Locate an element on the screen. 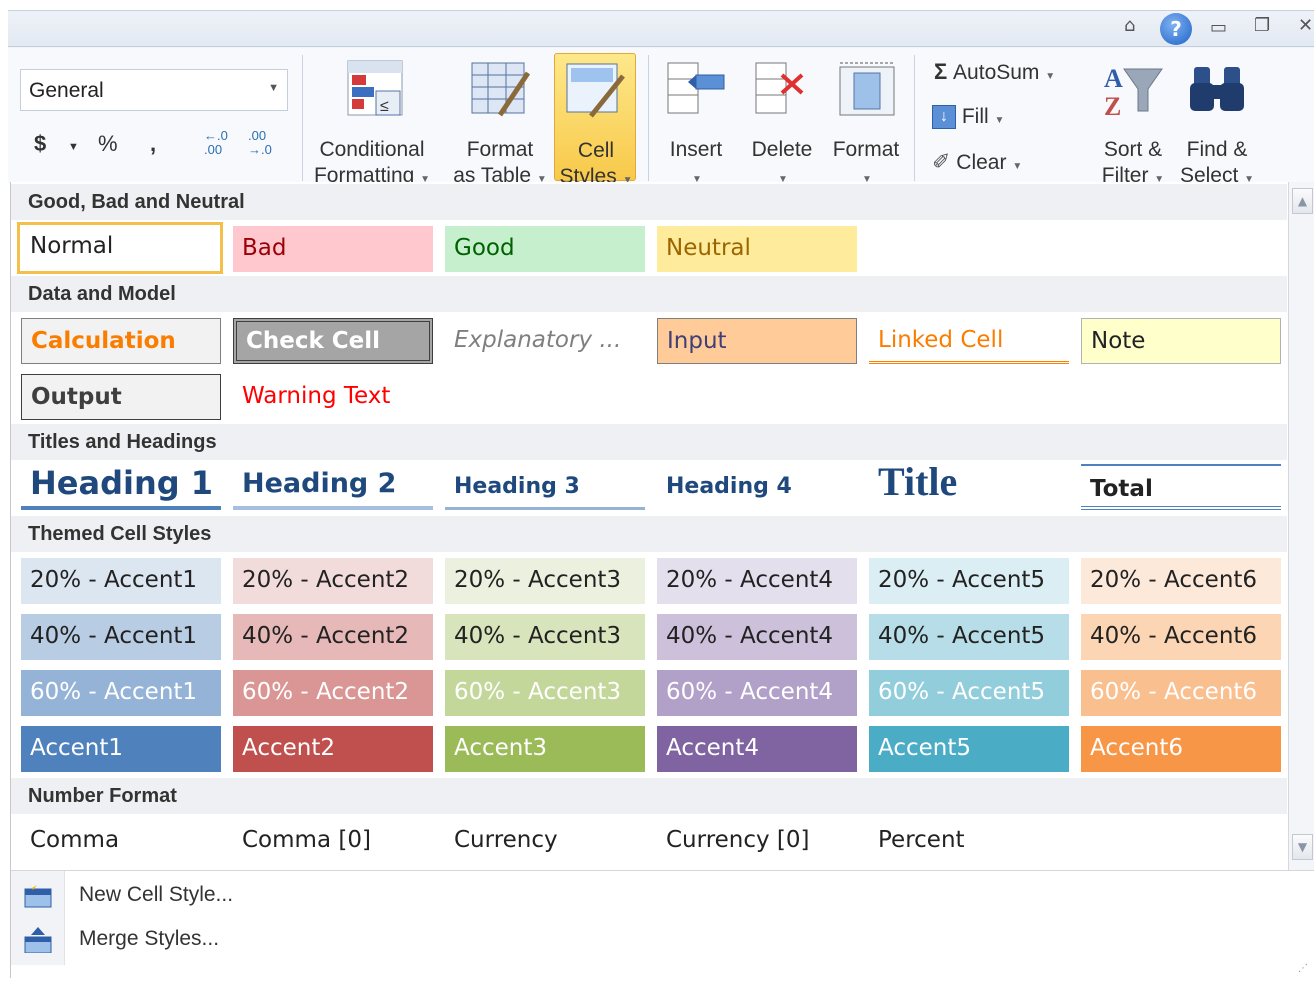 The image size is (1314, 981). new-cell-style-icon is located at coordinates (38, 895).